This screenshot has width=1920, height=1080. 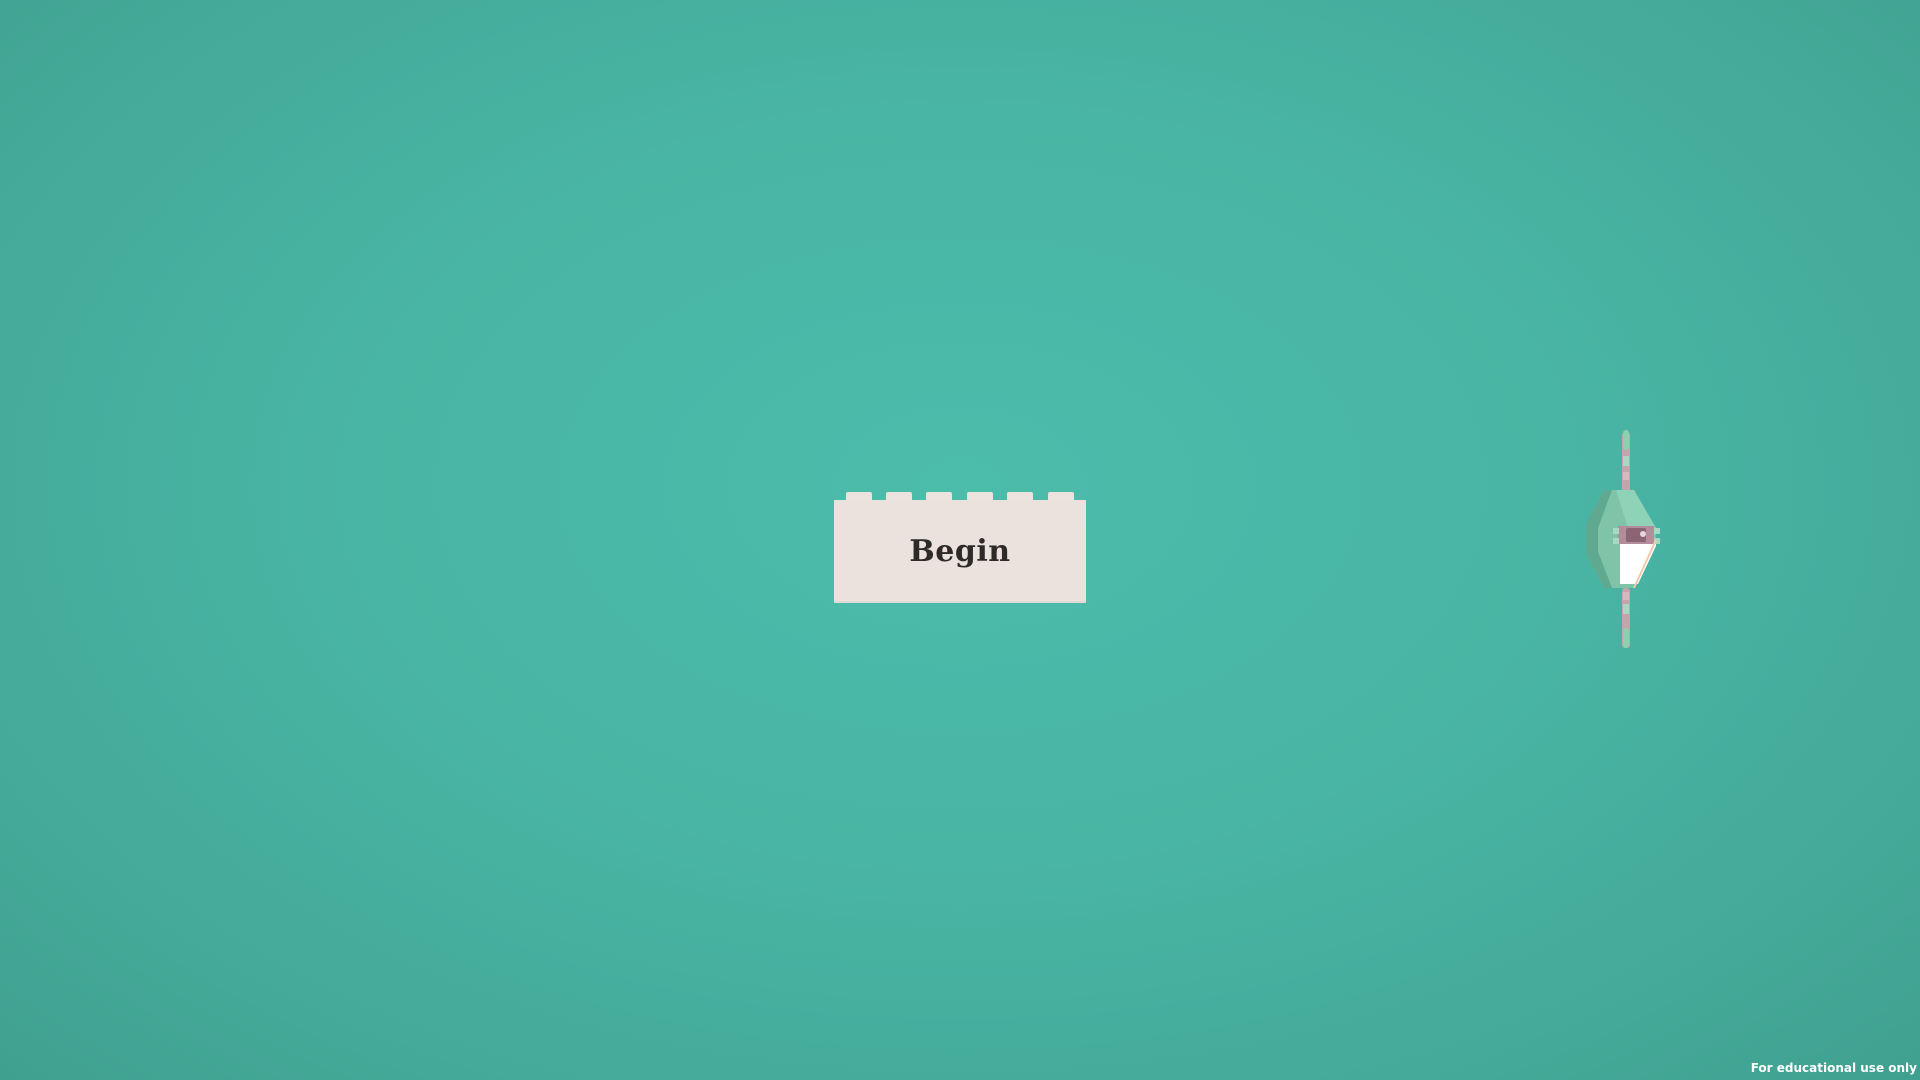 I want to click on brick-body: Begin, so click(x=960, y=551).